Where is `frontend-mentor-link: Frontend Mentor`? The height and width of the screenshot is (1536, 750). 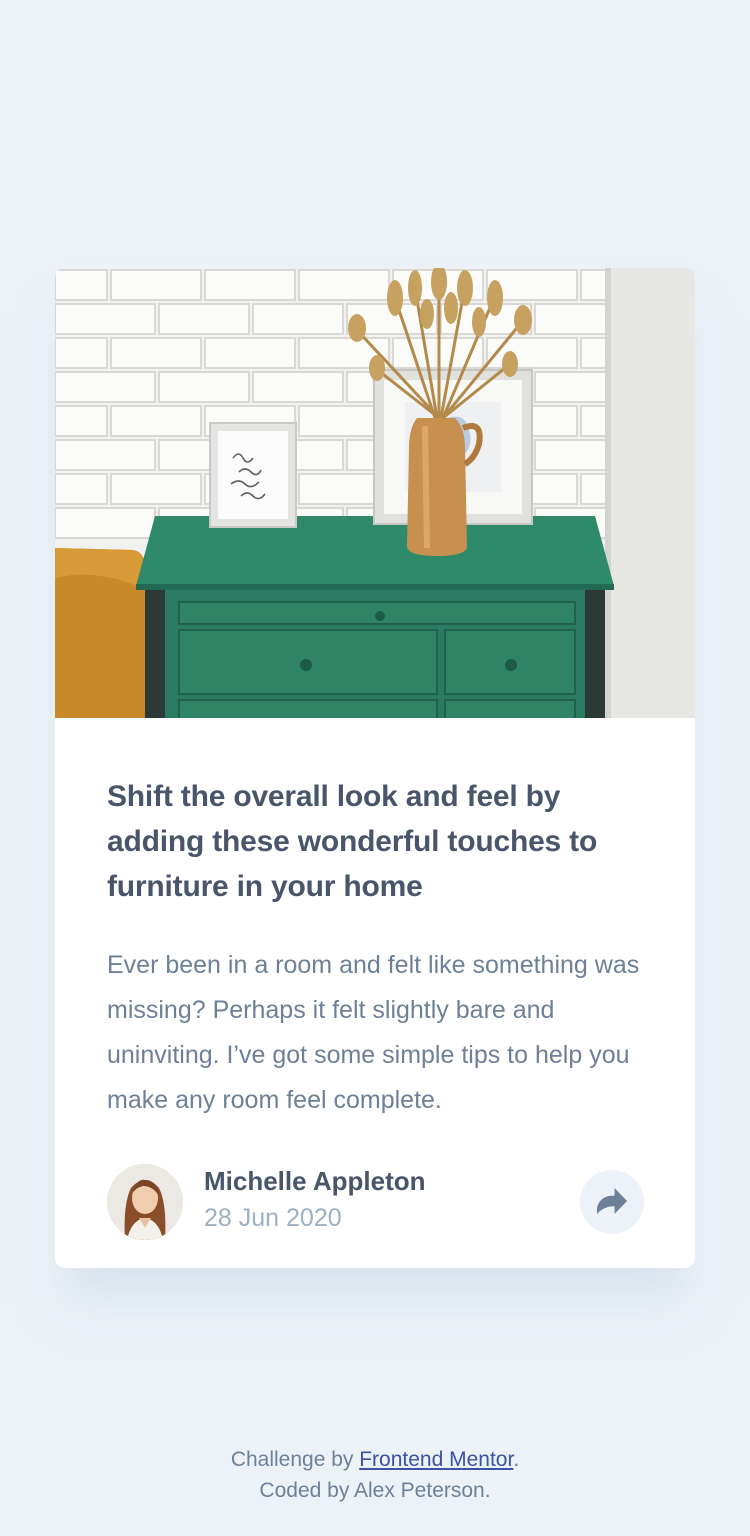 frontend-mentor-link: Frontend Mentor is located at coordinates (436, 1459).